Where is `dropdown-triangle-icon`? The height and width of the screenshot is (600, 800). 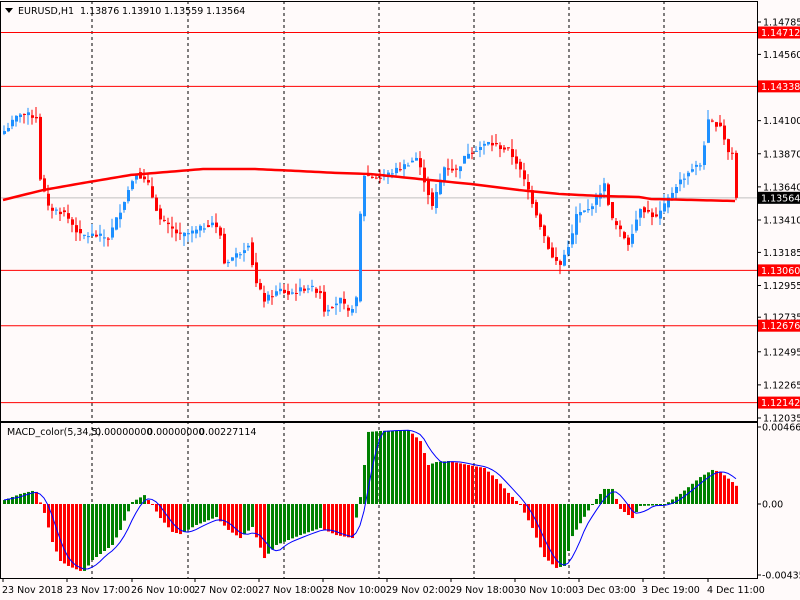
dropdown-triangle-icon is located at coordinates (9, 10).